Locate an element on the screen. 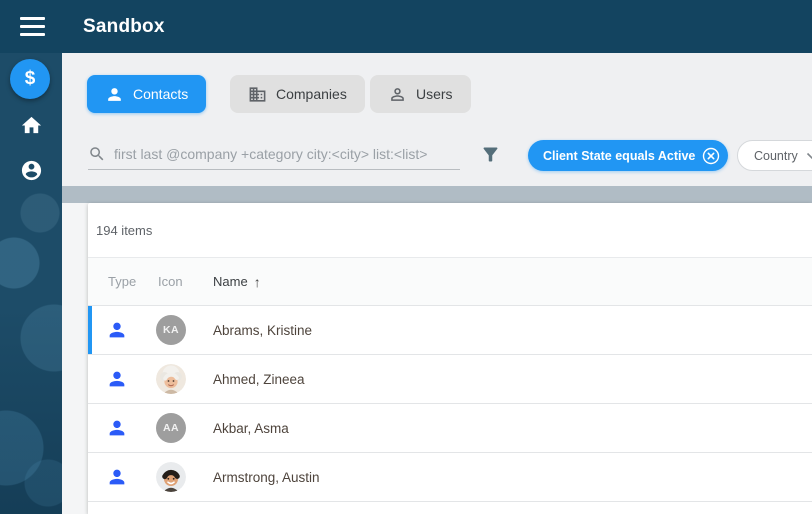  filter-chip-country: Country is located at coordinates (774, 155).